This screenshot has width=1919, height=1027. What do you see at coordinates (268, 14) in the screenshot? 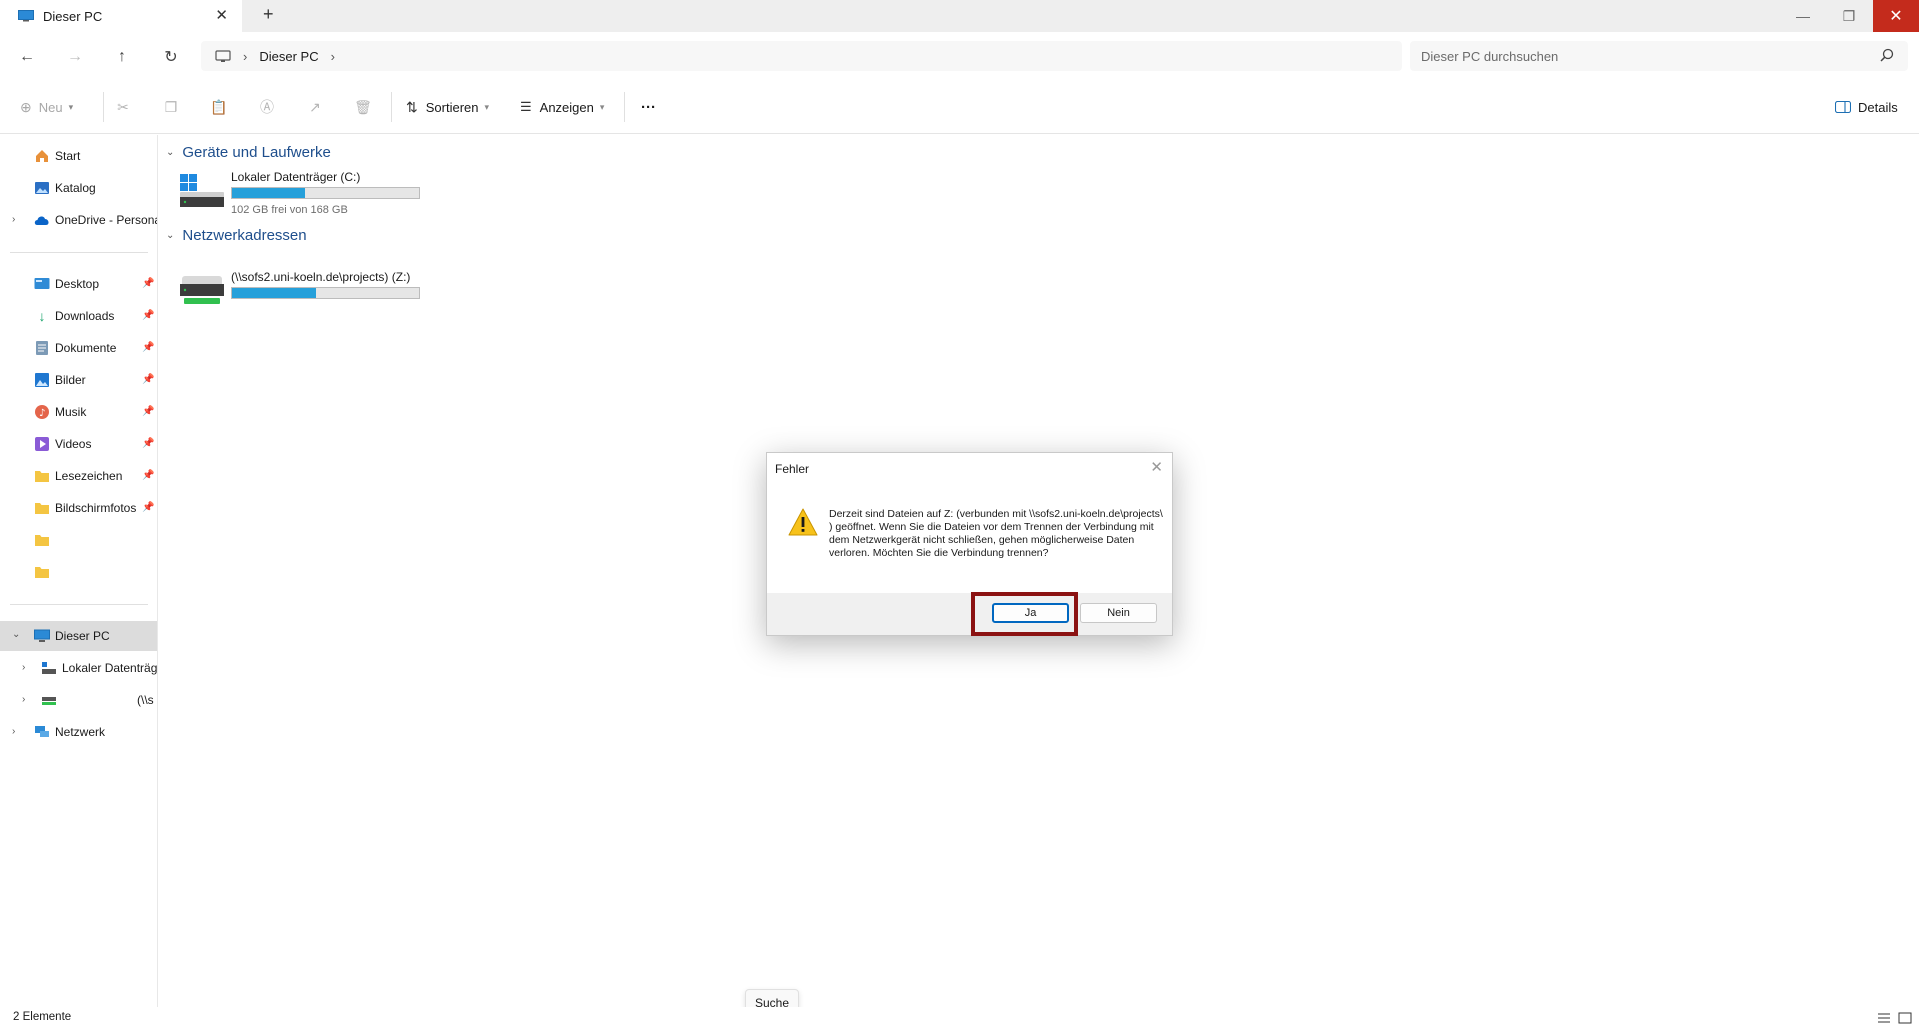
I see `new-tab-icon: +` at bounding box center [268, 14].